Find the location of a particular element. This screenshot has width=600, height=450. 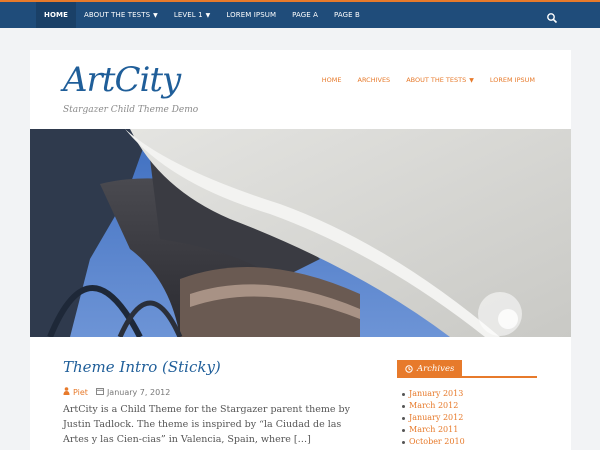

topnav-item-about-the-tests: ABOUT THE TESTS ▼ is located at coordinates (121, 15).